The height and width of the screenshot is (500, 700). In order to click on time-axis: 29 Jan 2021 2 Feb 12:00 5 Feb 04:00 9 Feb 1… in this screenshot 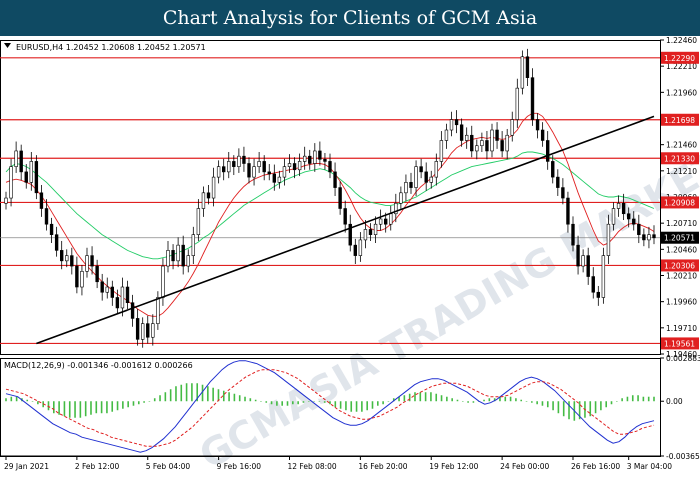, I will do `click(336, 463)`.